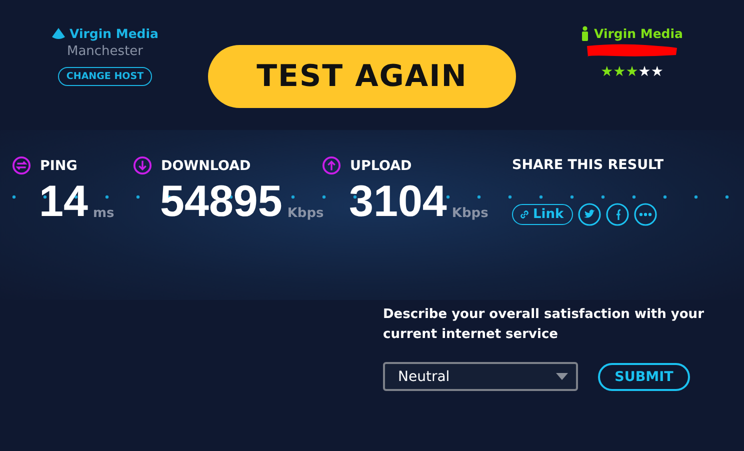 This screenshot has width=744, height=451. I want to click on caret-icon, so click(562, 376).